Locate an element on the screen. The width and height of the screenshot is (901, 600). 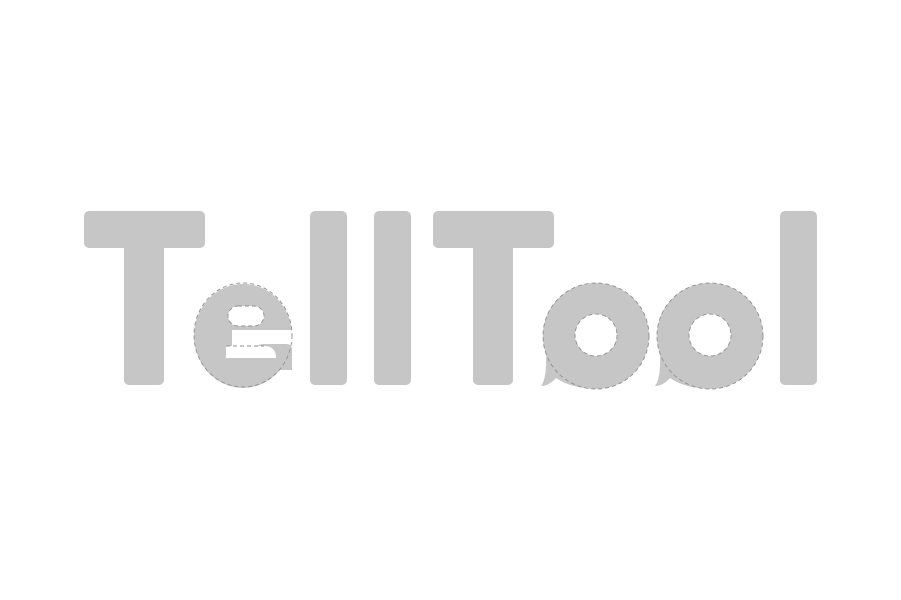
letter-e is located at coordinates (243, 335).